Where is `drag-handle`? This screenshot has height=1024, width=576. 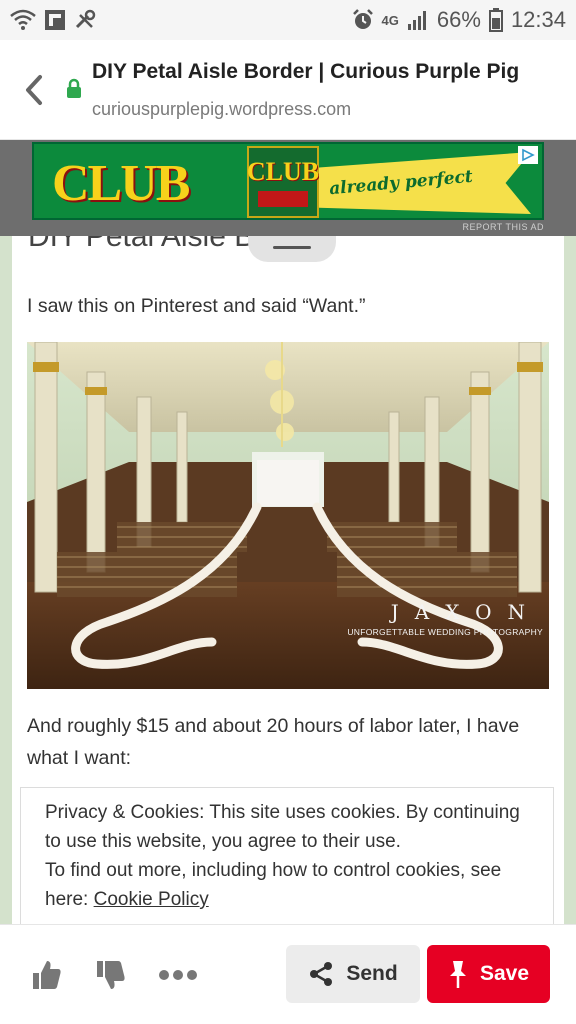
drag-handle is located at coordinates (292, 249).